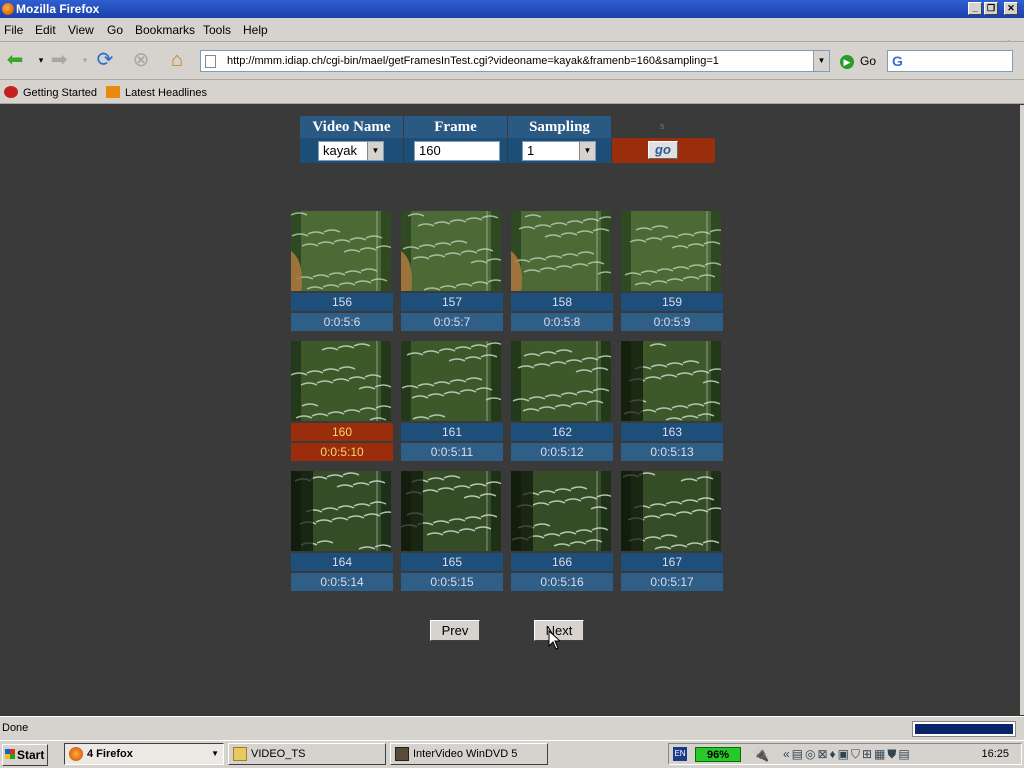  What do you see at coordinates (821, 61) in the screenshot?
I see `url-dropdown-icon: ▼` at bounding box center [821, 61].